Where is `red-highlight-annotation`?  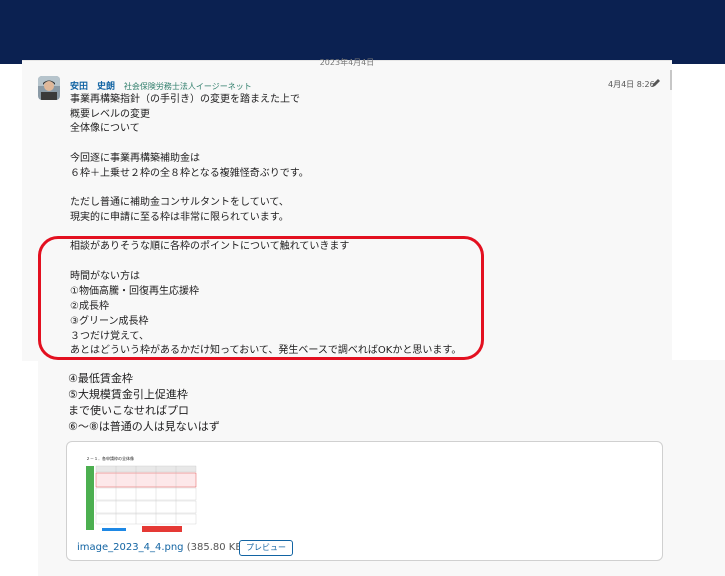 red-highlight-annotation is located at coordinates (261, 298).